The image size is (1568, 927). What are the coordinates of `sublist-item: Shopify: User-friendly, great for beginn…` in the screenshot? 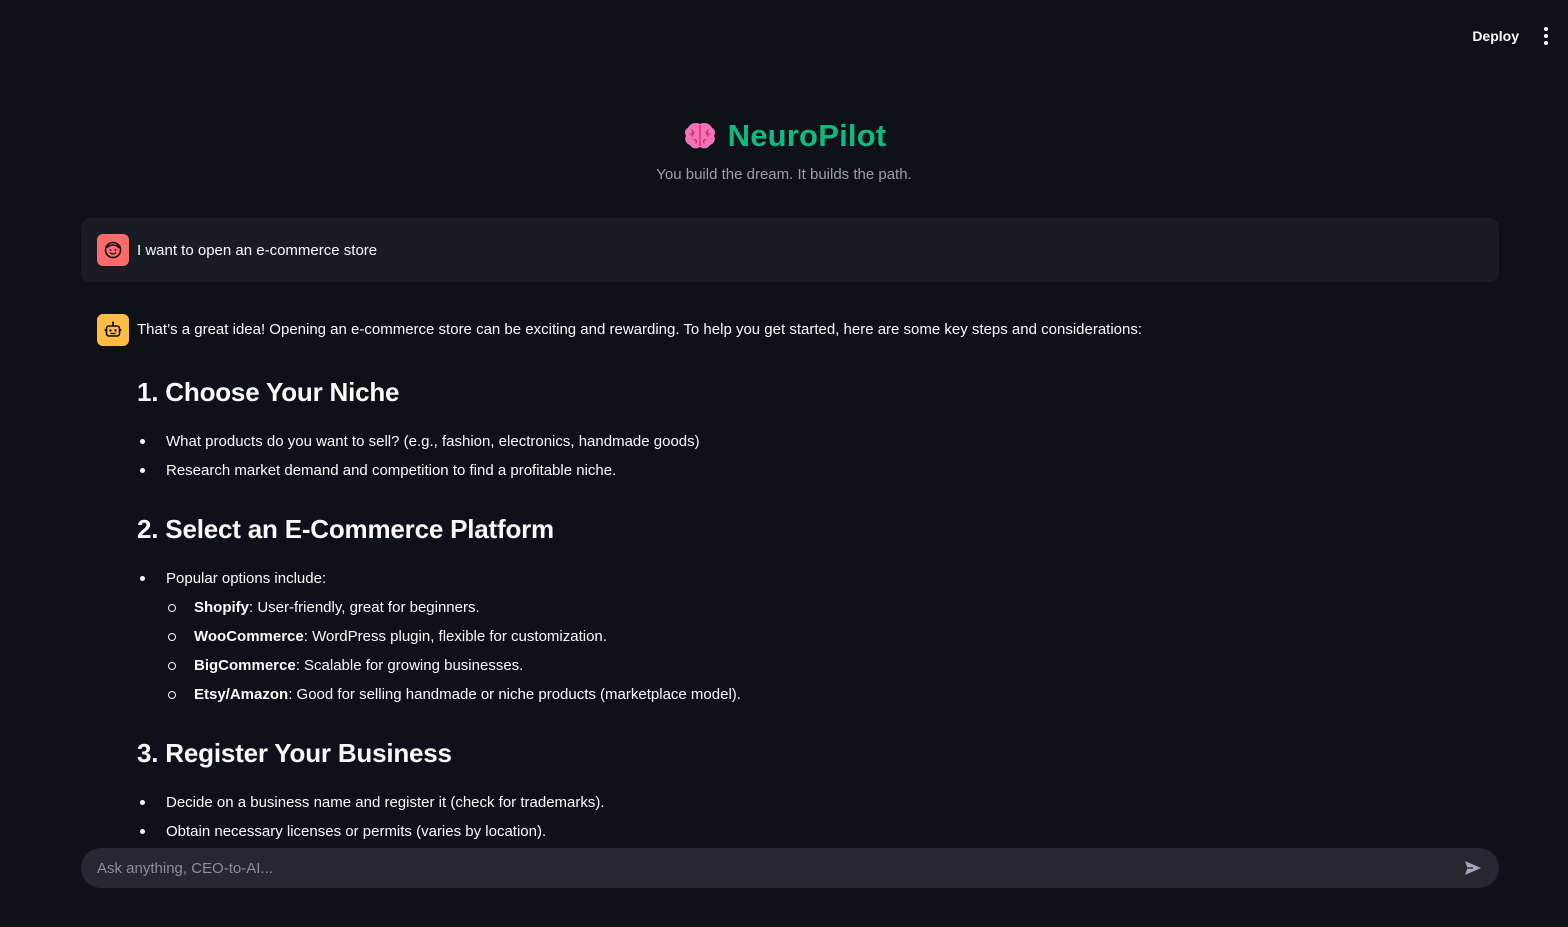 It's located at (831, 607).